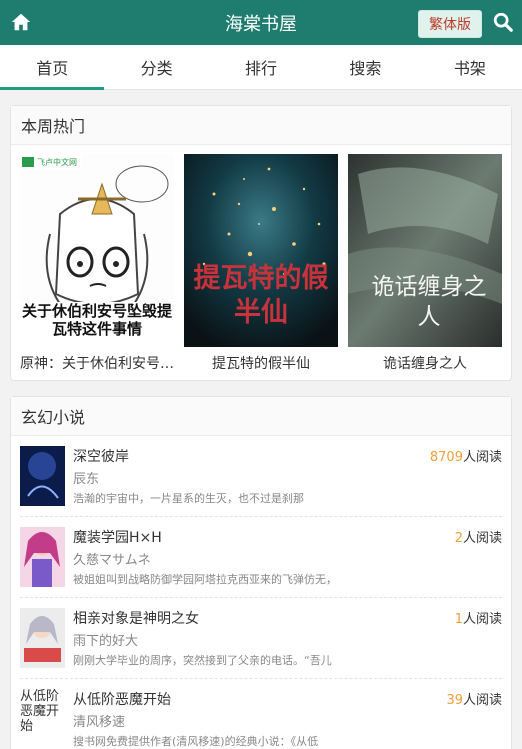  What do you see at coordinates (122, 699) in the screenshot?
I see `book-name: 从低阶恶魔开始` at bounding box center [122, 699].